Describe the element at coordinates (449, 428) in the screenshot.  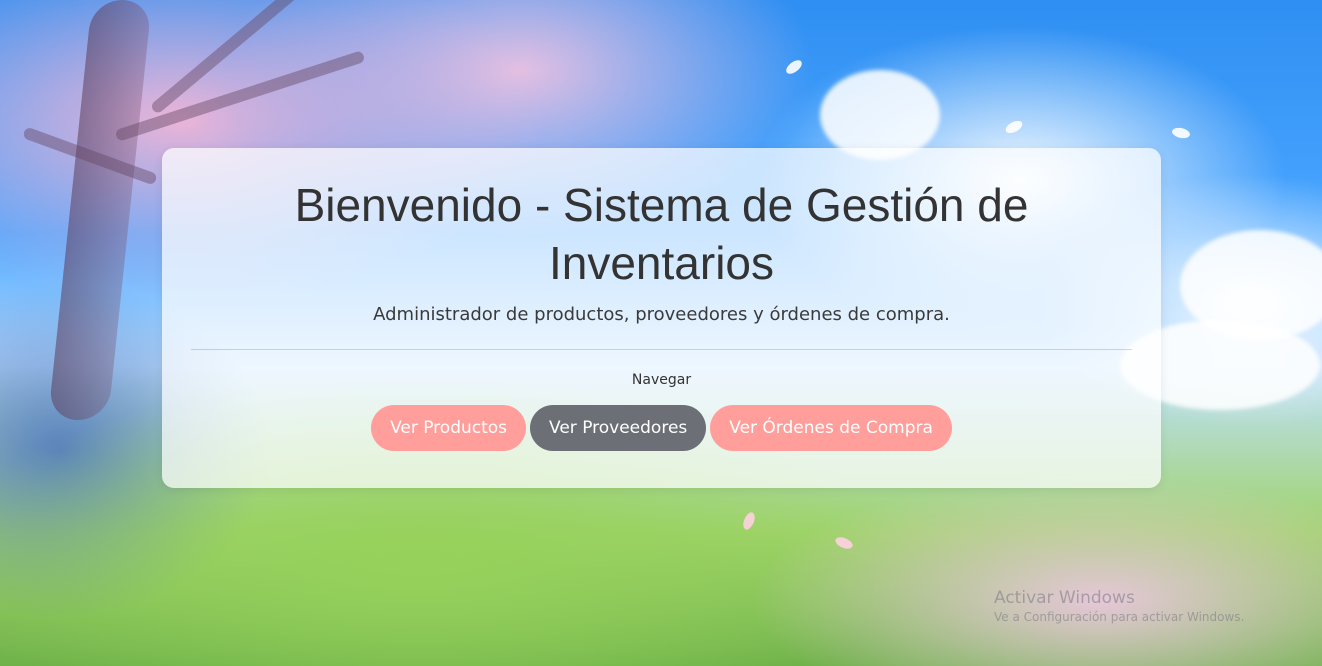
I see `view-products-button: Ver Productos` at that location.